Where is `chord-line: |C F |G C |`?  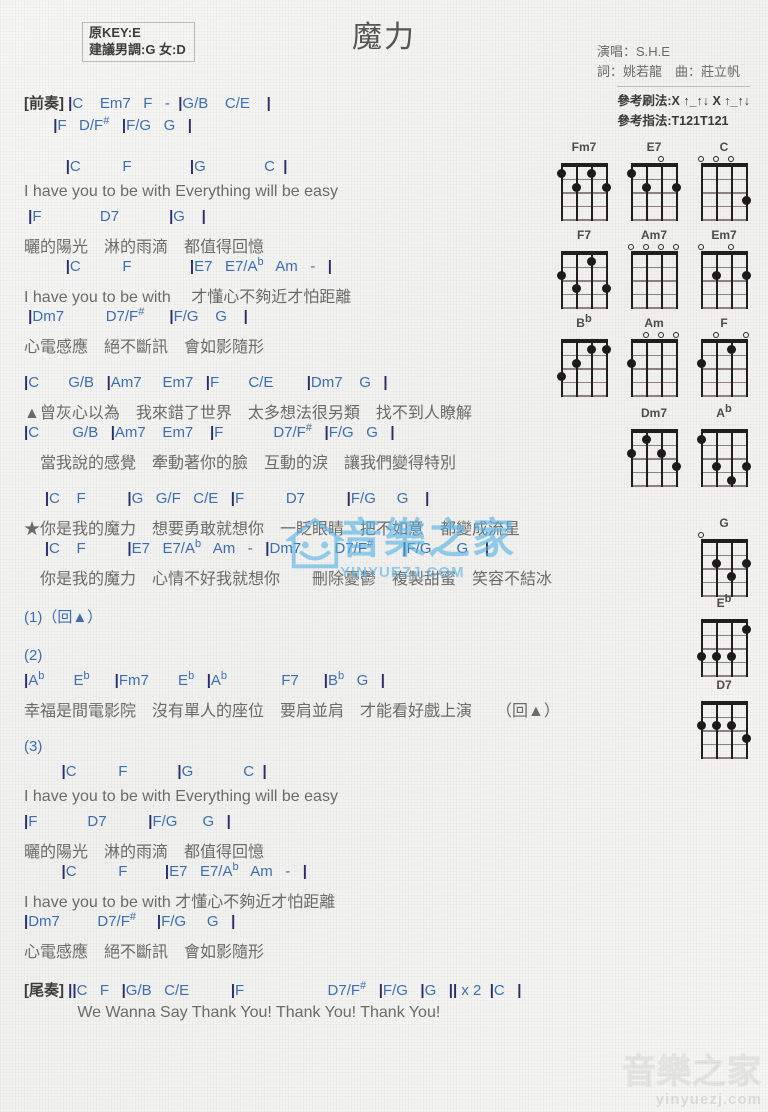 chord-line: |C F |G C | is located at coordinates (176, 166).